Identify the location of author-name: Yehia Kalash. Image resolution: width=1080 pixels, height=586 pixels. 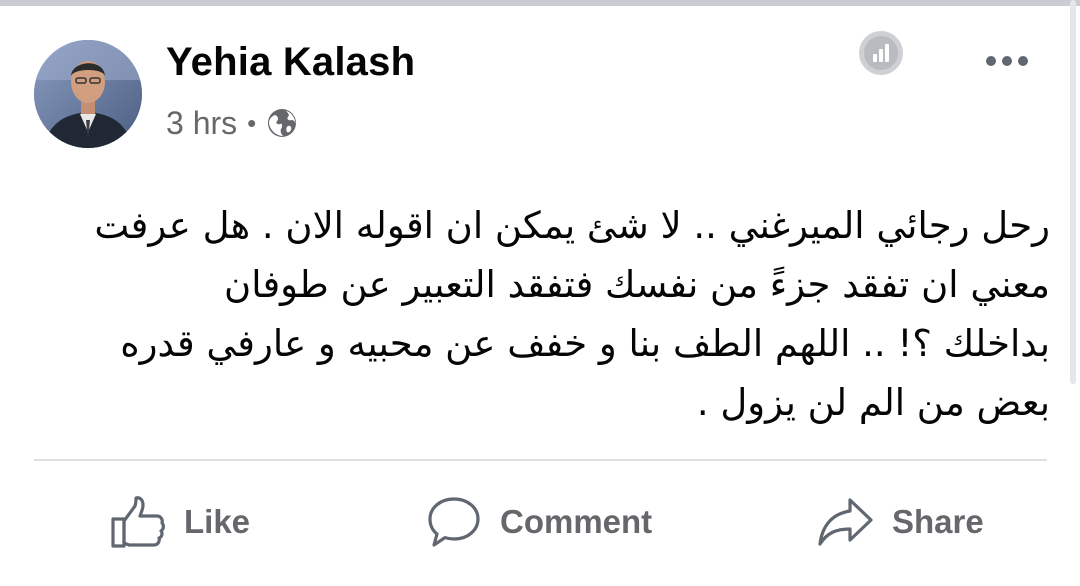
(290, 62).